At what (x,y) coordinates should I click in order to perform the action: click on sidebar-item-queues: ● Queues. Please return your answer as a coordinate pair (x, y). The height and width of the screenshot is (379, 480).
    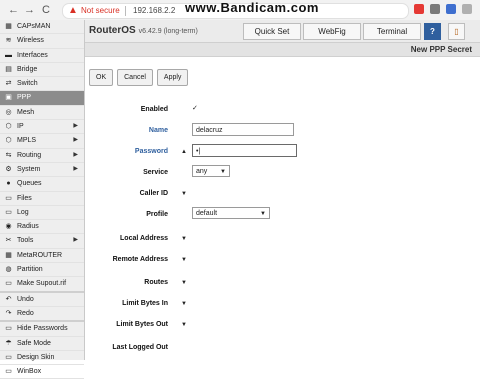
    Looking at the image, I should click on (42, 184).